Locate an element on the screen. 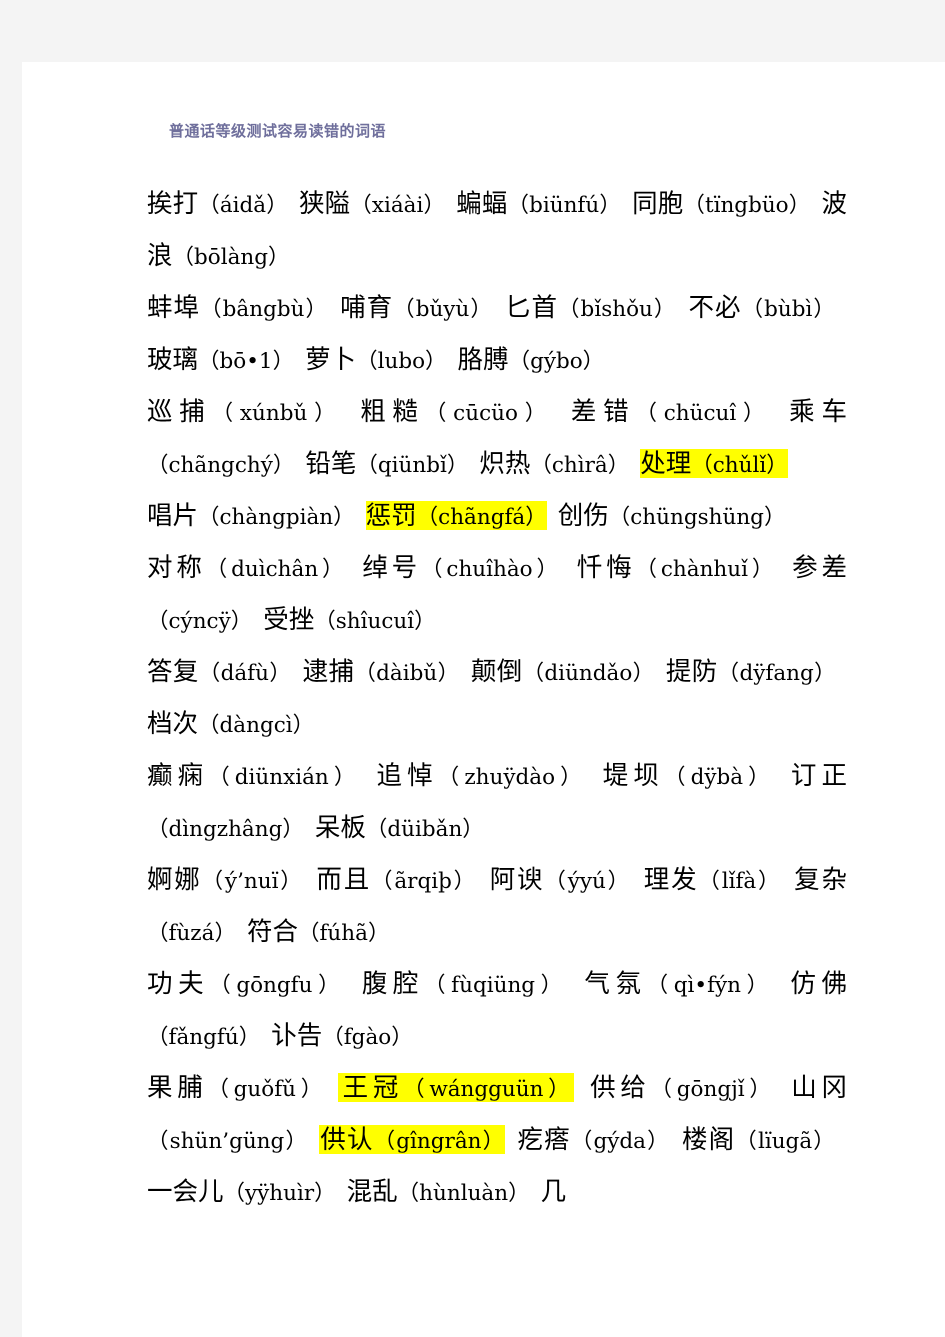 This screenshot has height=1337, width=945. word-han: 不必 is located at coordinates (714, 307).